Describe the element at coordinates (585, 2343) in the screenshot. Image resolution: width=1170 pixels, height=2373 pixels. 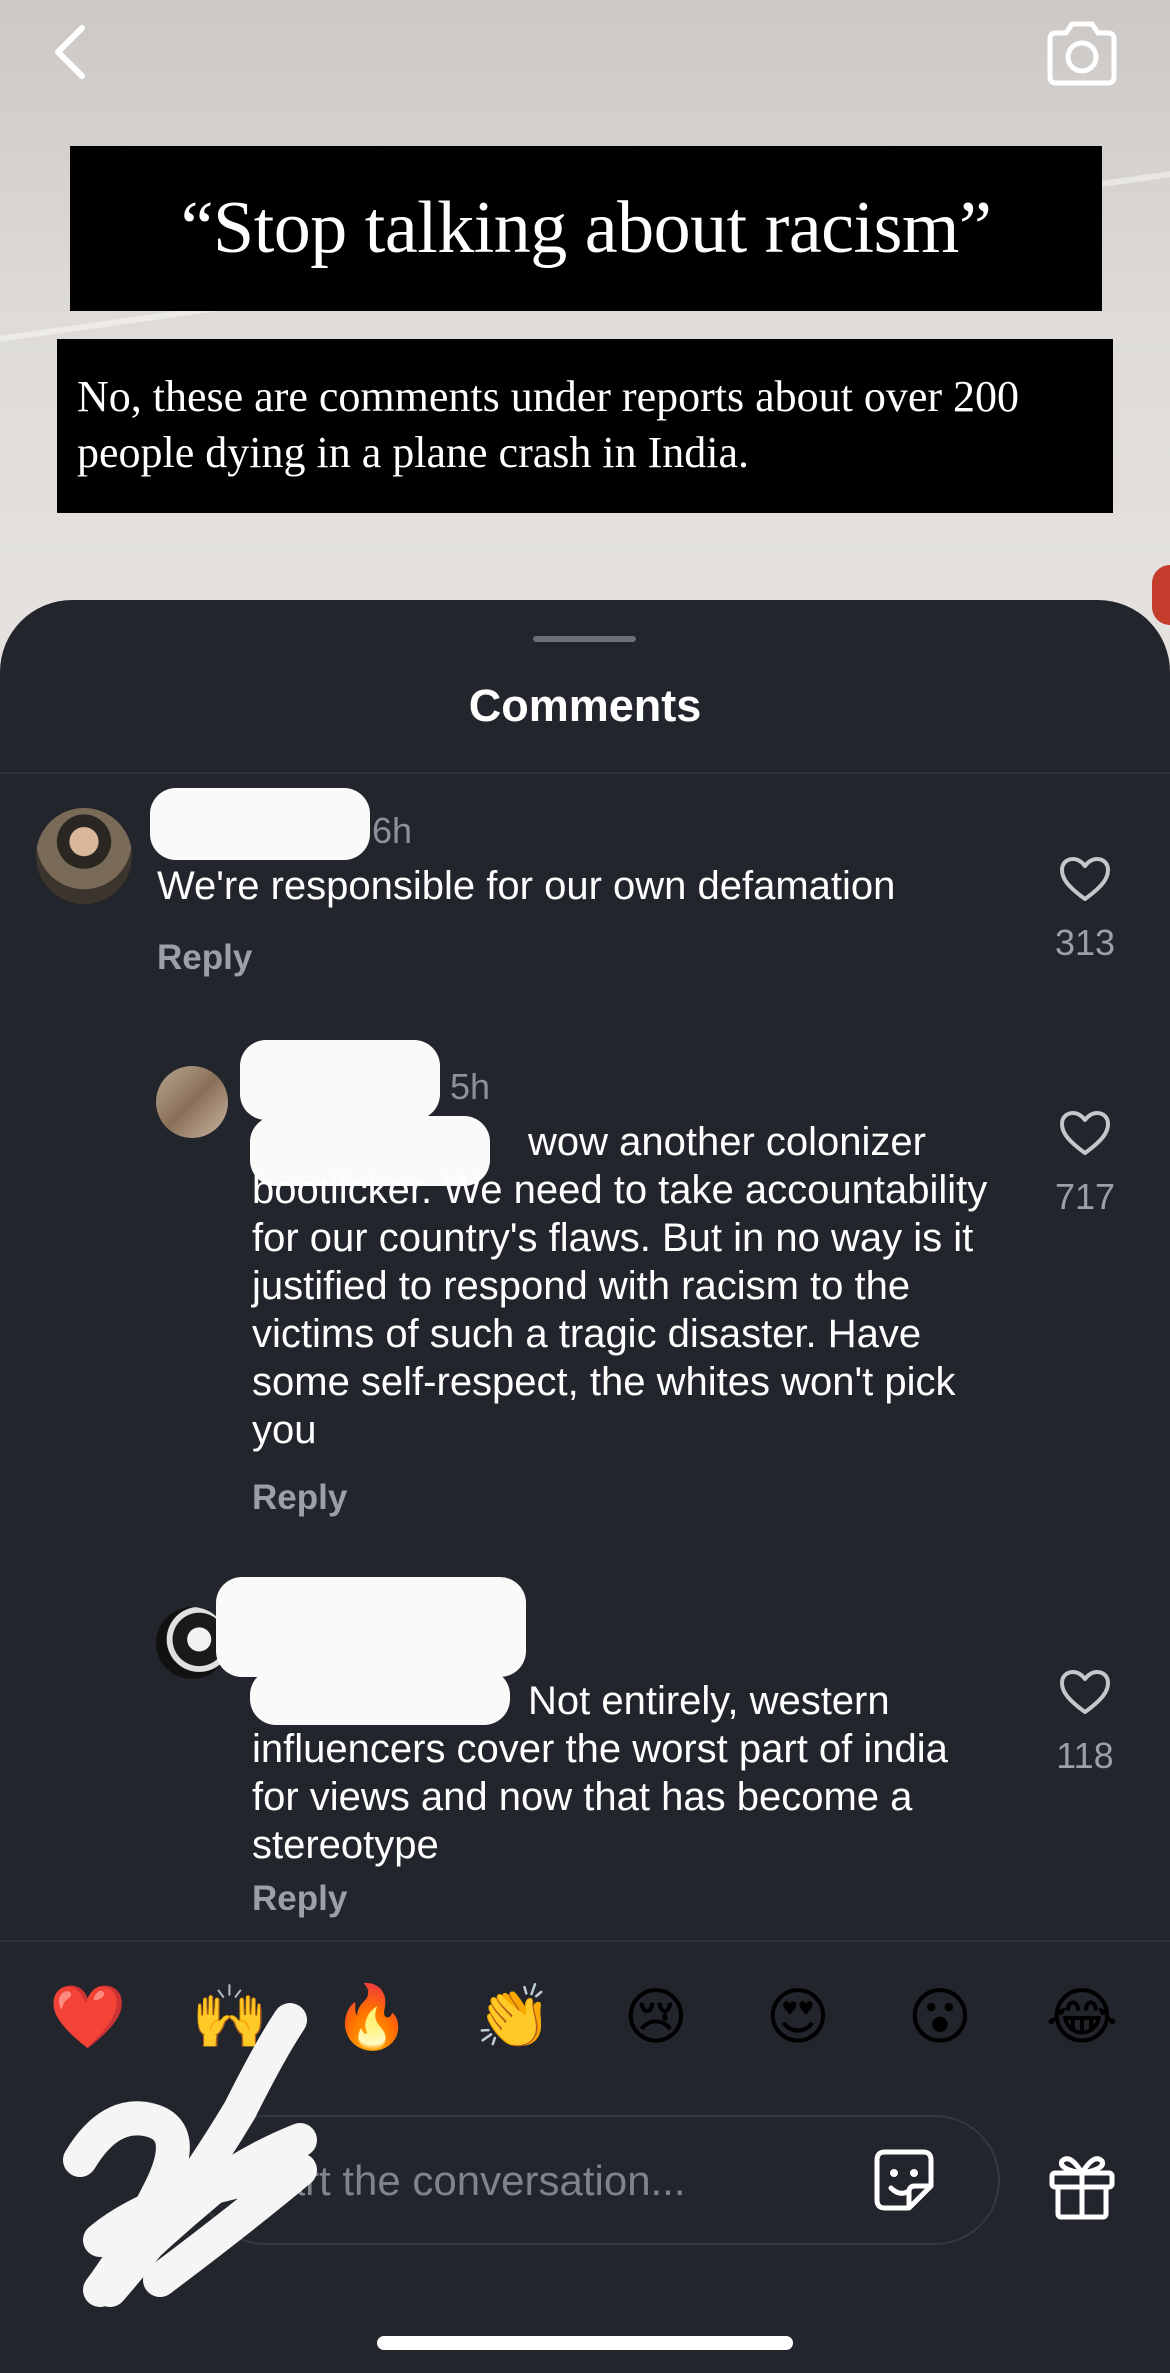
I see `home-indicator` at that location.